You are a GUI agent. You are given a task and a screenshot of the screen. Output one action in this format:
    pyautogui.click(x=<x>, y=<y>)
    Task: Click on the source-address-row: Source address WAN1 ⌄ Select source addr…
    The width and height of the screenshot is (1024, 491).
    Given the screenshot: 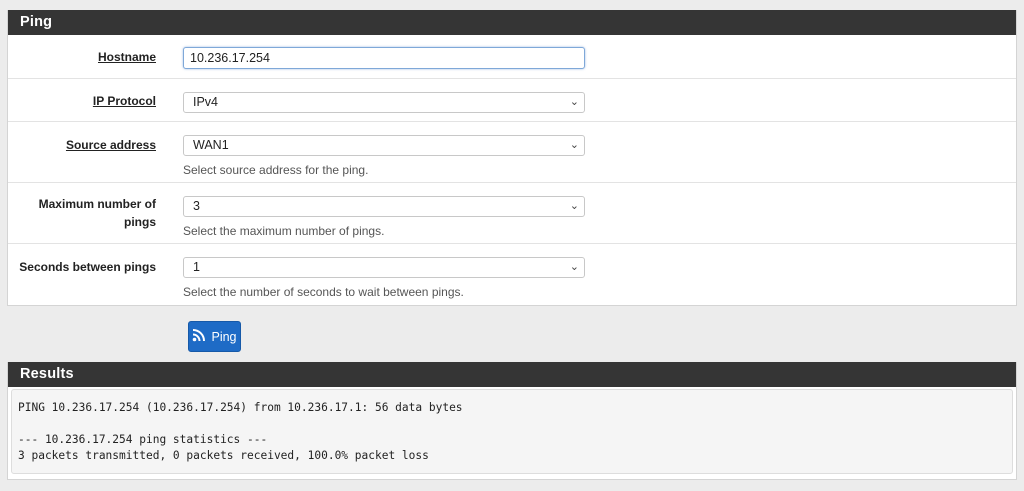 What is the action you would take?
    pyautogui.click(x=512, y=152)
    